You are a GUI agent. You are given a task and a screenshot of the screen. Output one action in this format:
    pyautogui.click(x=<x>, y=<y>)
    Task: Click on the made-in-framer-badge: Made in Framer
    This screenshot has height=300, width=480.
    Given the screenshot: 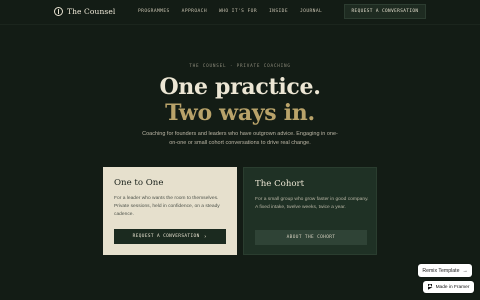 What is the action you would take?
    pyautogui.click(x=448, y=287)
    